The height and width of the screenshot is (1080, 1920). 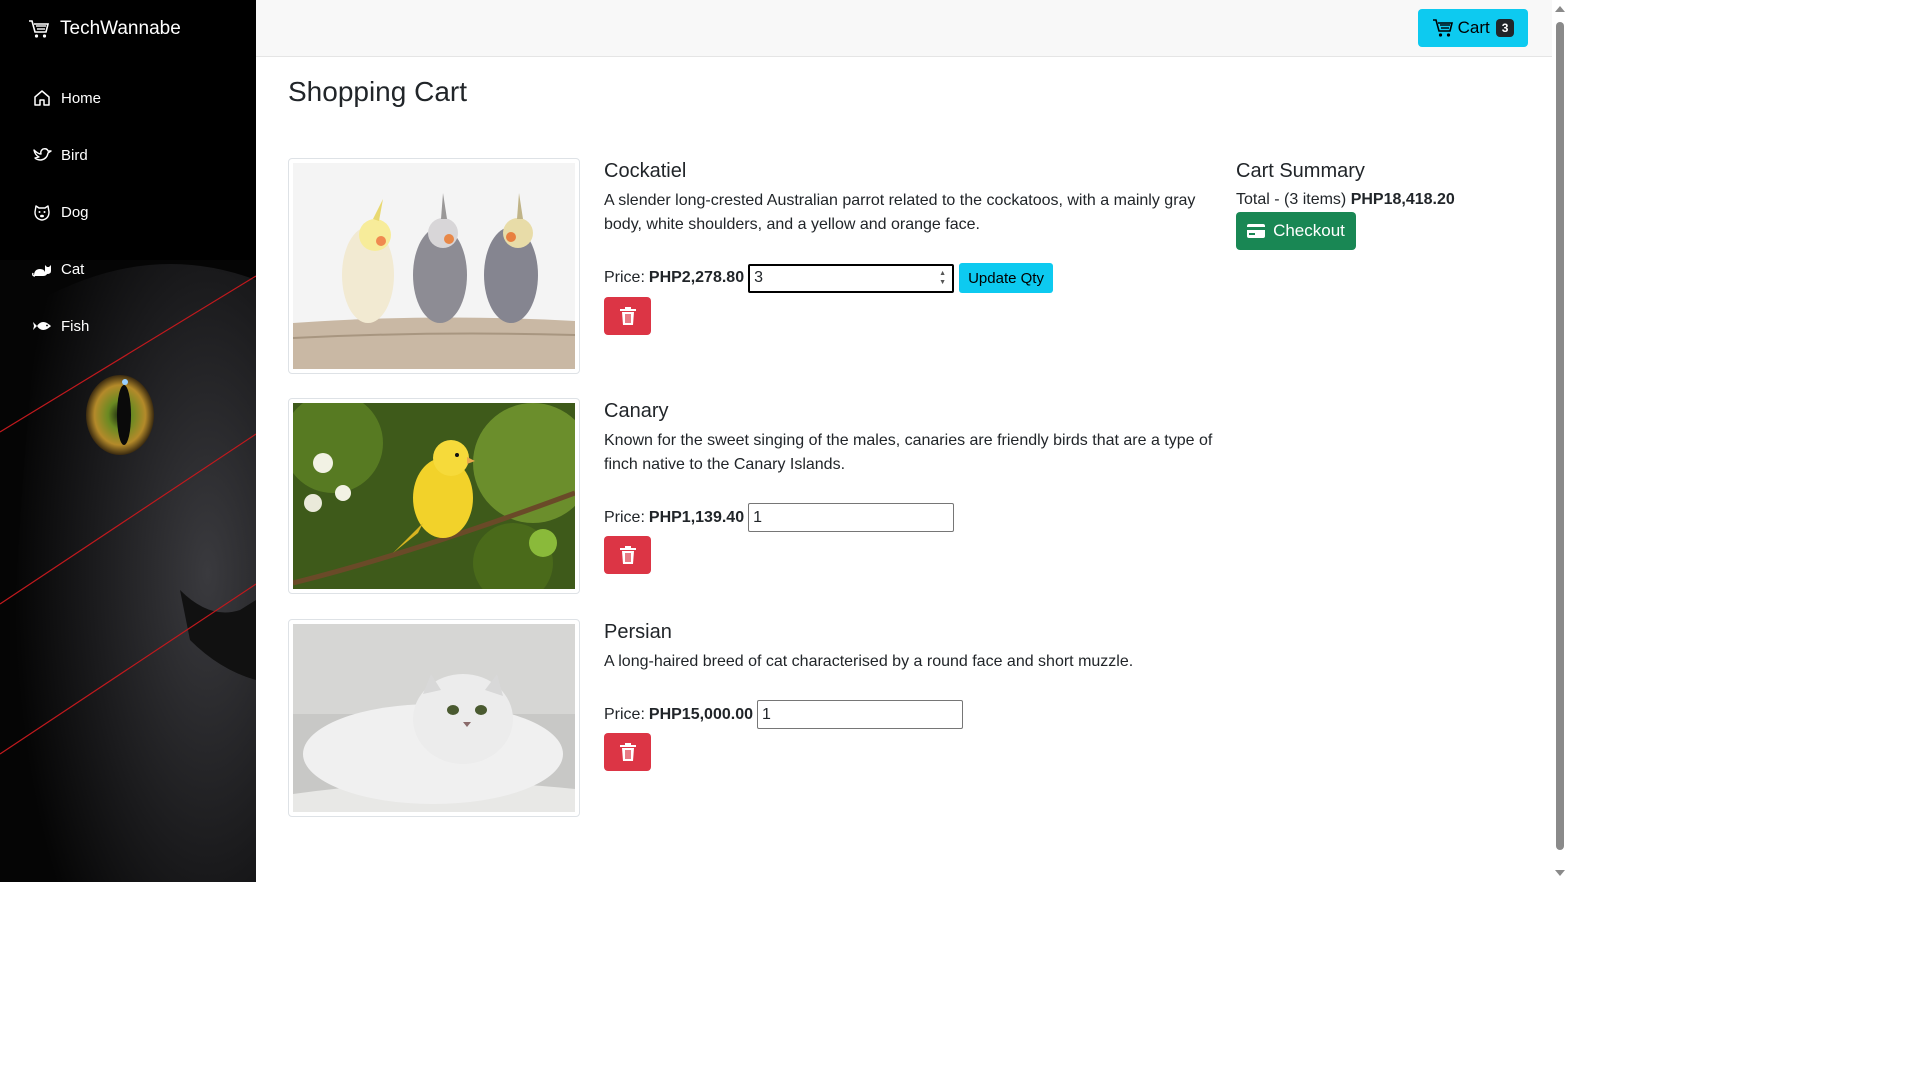 What do you see at coordinates (66, 228) in the screenshot?
I see `sidebar-nav: Home Bird Dog Cat Fish` at bounding box center [66, 228].